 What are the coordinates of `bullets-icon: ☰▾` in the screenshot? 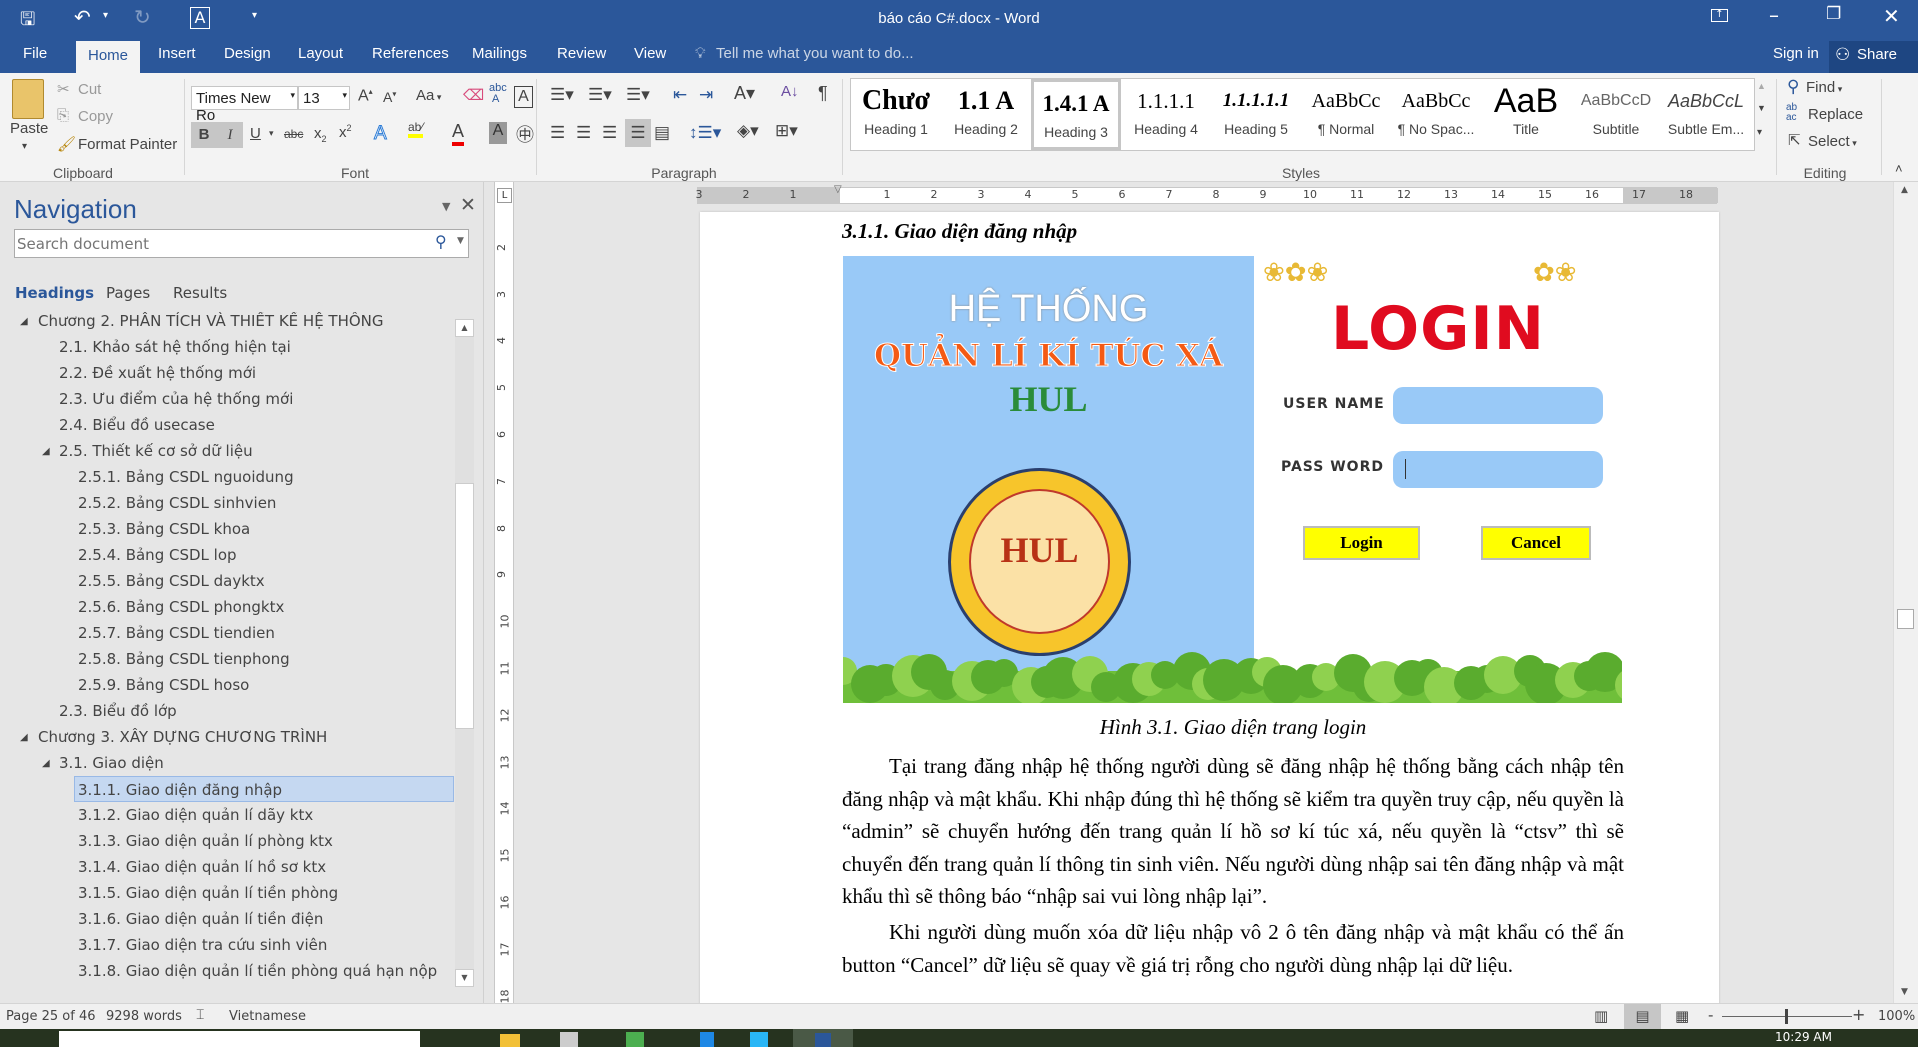 It's located at (562, 95).